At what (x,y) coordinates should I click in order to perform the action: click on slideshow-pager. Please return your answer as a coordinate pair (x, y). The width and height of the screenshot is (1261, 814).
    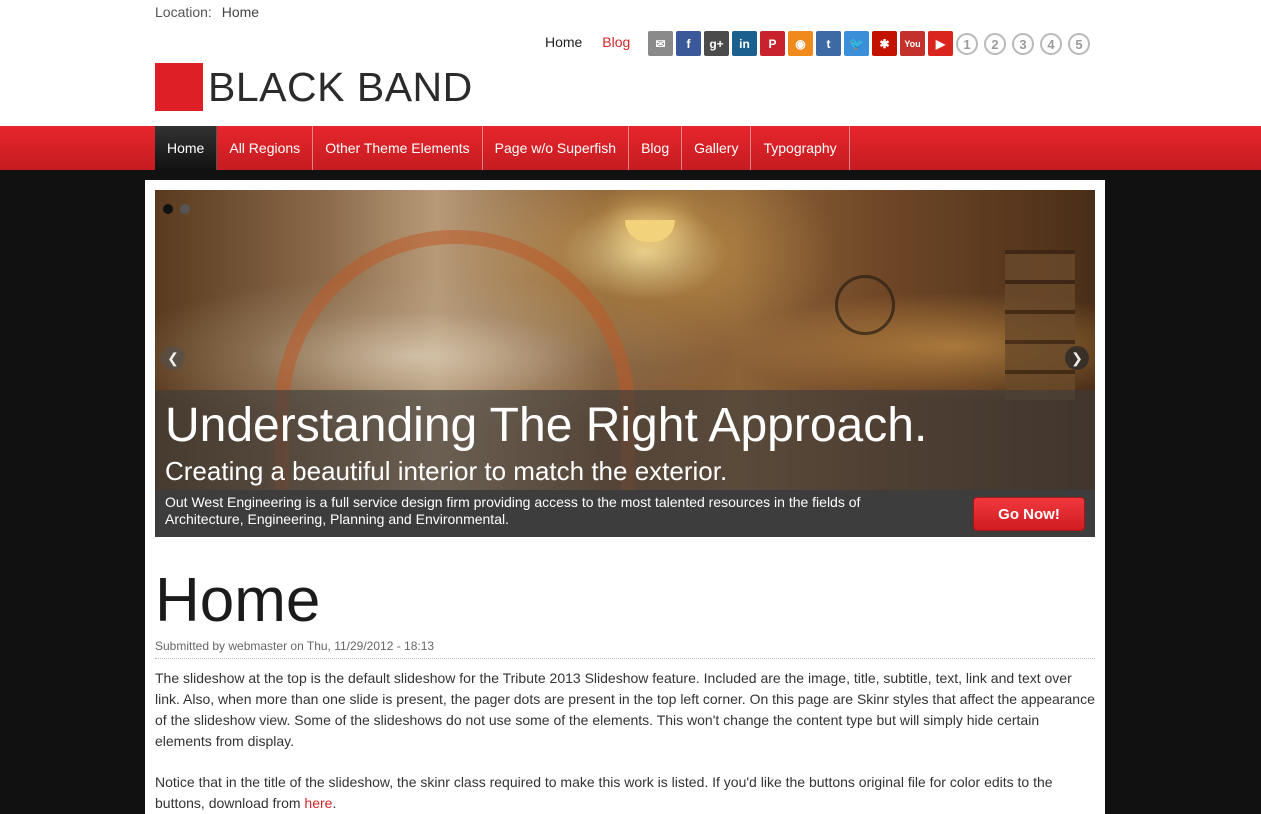
    Looking at the image, I should click on (180, 209).